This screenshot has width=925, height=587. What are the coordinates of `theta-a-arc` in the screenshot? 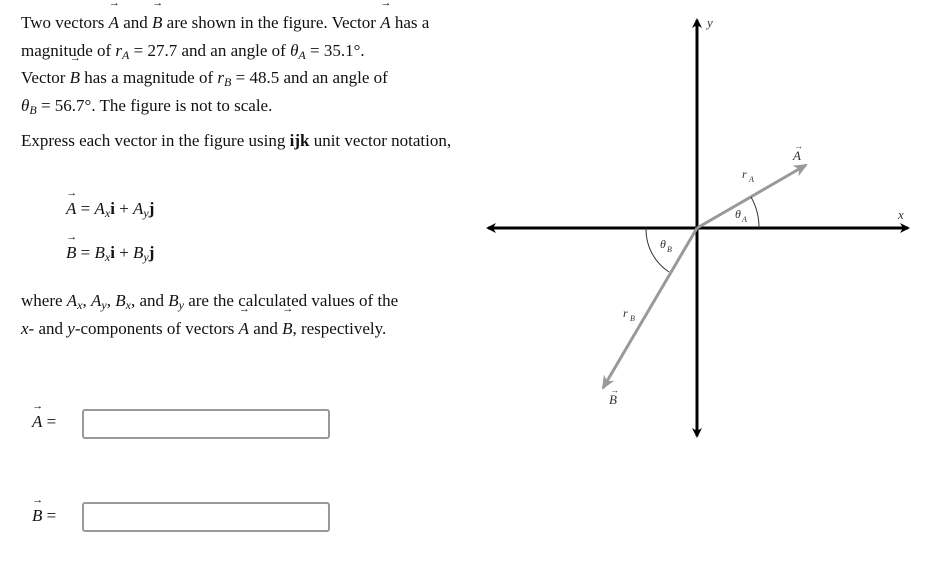 It's located at (755, 212).